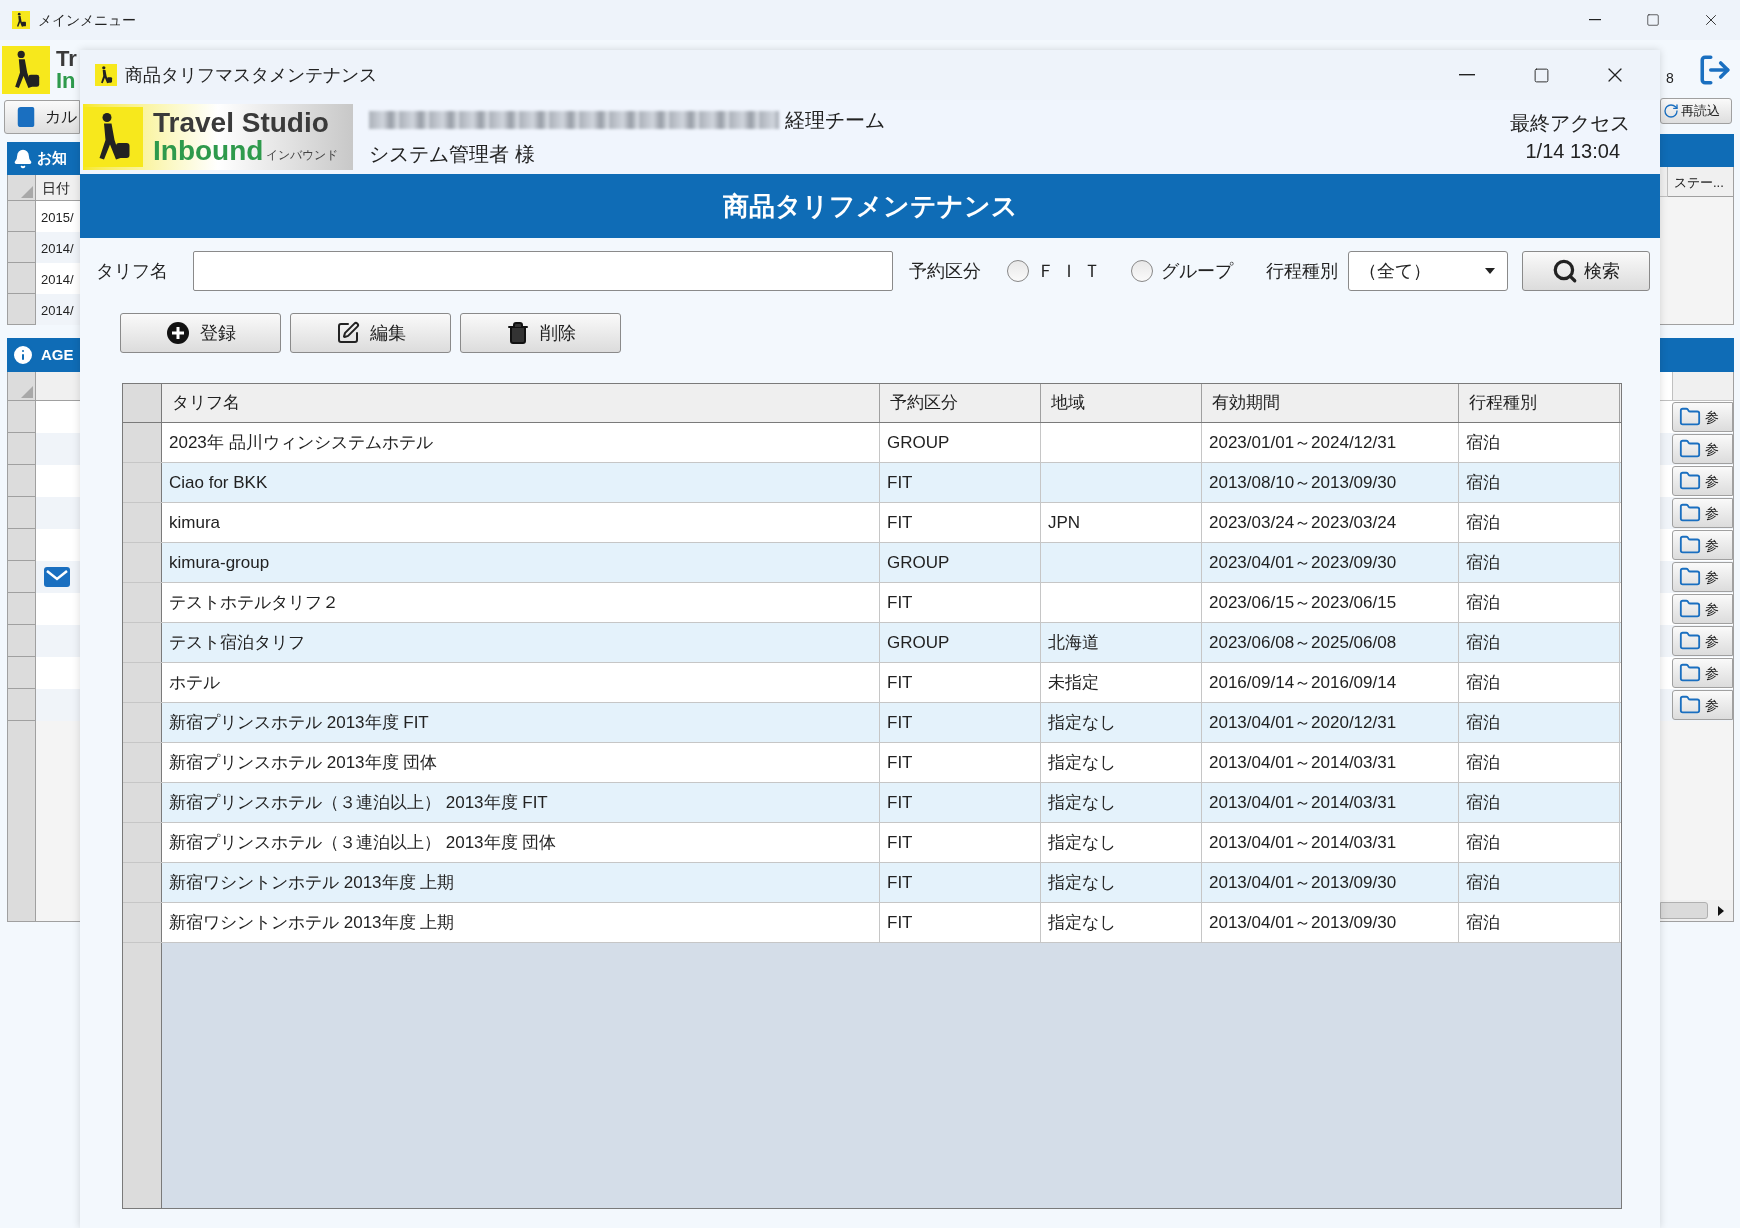 The width and height of the screenshot is (1740, 1228). Describe the element at coordinates (66, 59) in the screenshot. I see `logo-text: Tr` at that location.